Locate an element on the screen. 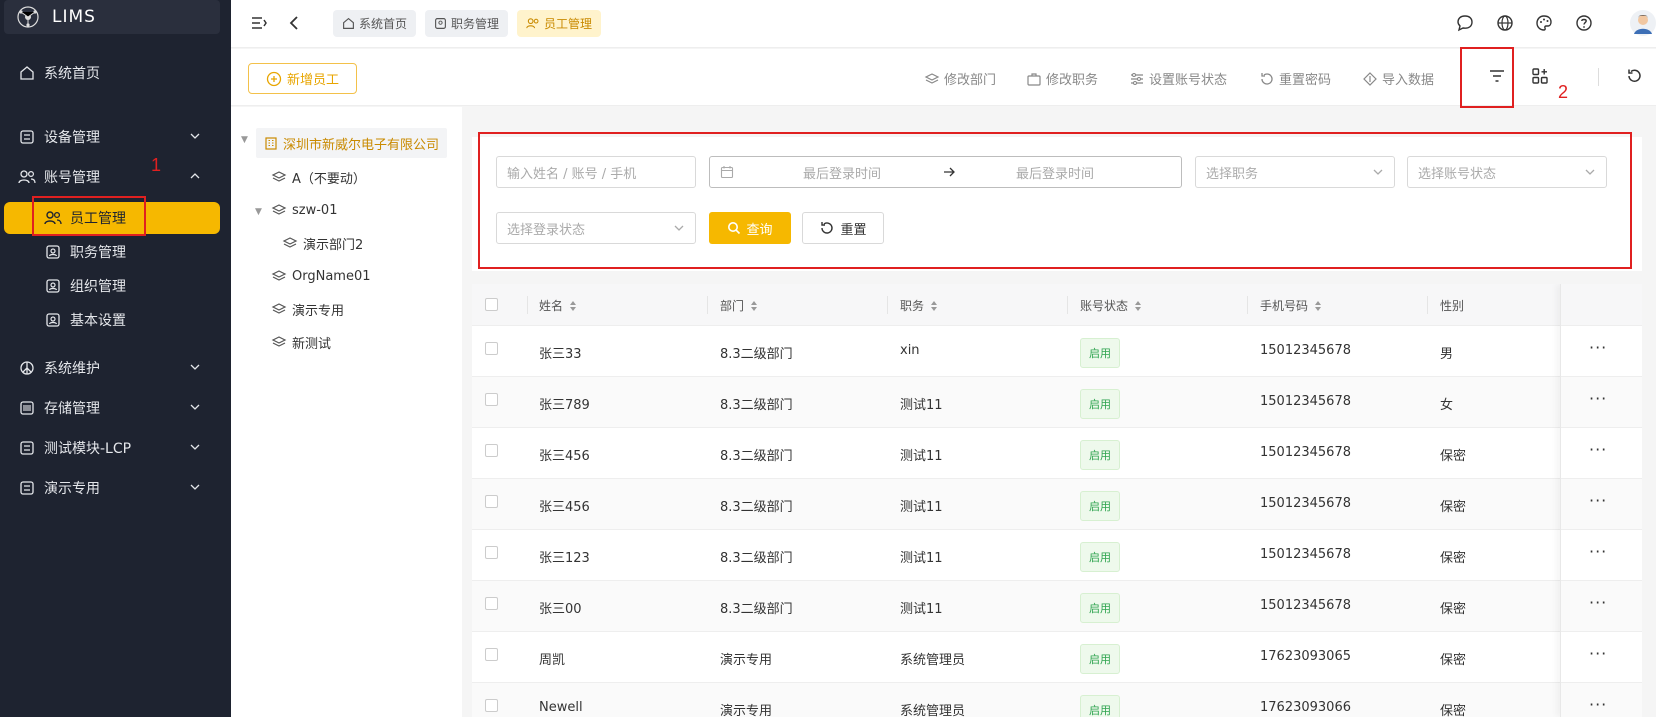 Image resolution: width=1656 pixels, height=717 pixels. column-header-job: 职务 is located at coordinates (919, 305).